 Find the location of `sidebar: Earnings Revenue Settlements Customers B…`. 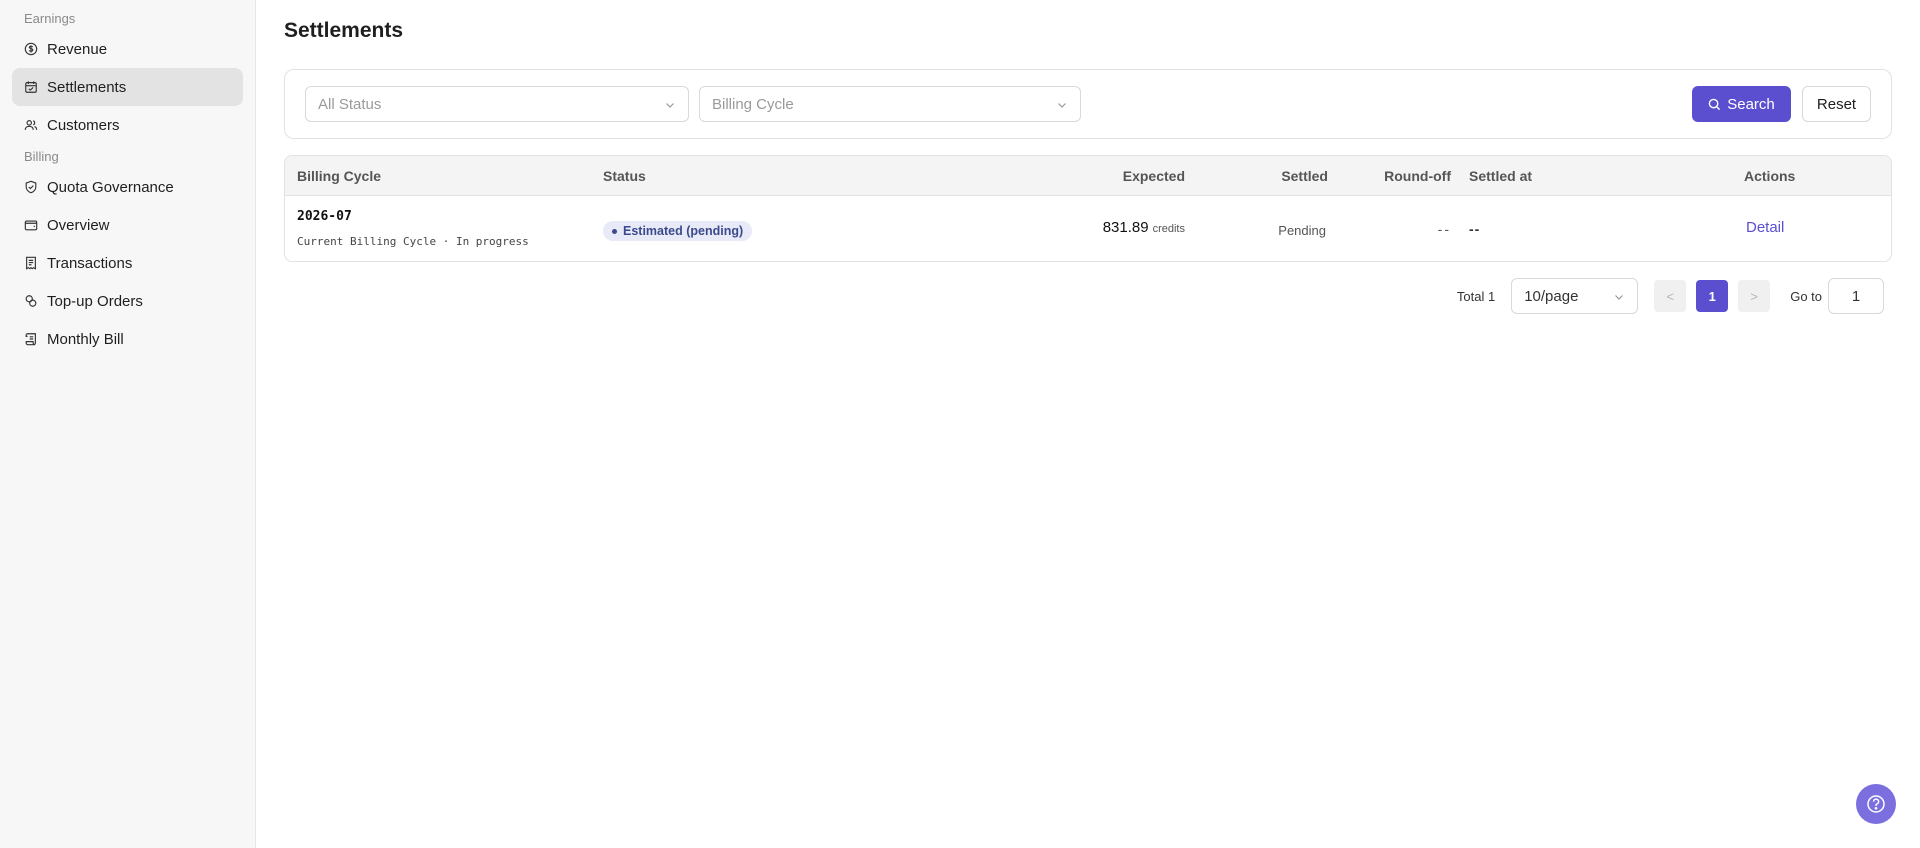

sidebar: Earnings Revenue Settlements Customers B… is located at coordinates (128, 424).